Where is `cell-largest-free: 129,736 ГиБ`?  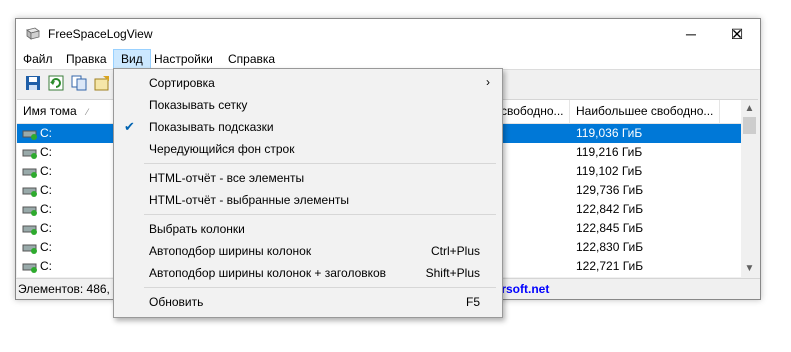
cell-largest-free: 129,736 ГиБ is located at coordinates (610, 190).